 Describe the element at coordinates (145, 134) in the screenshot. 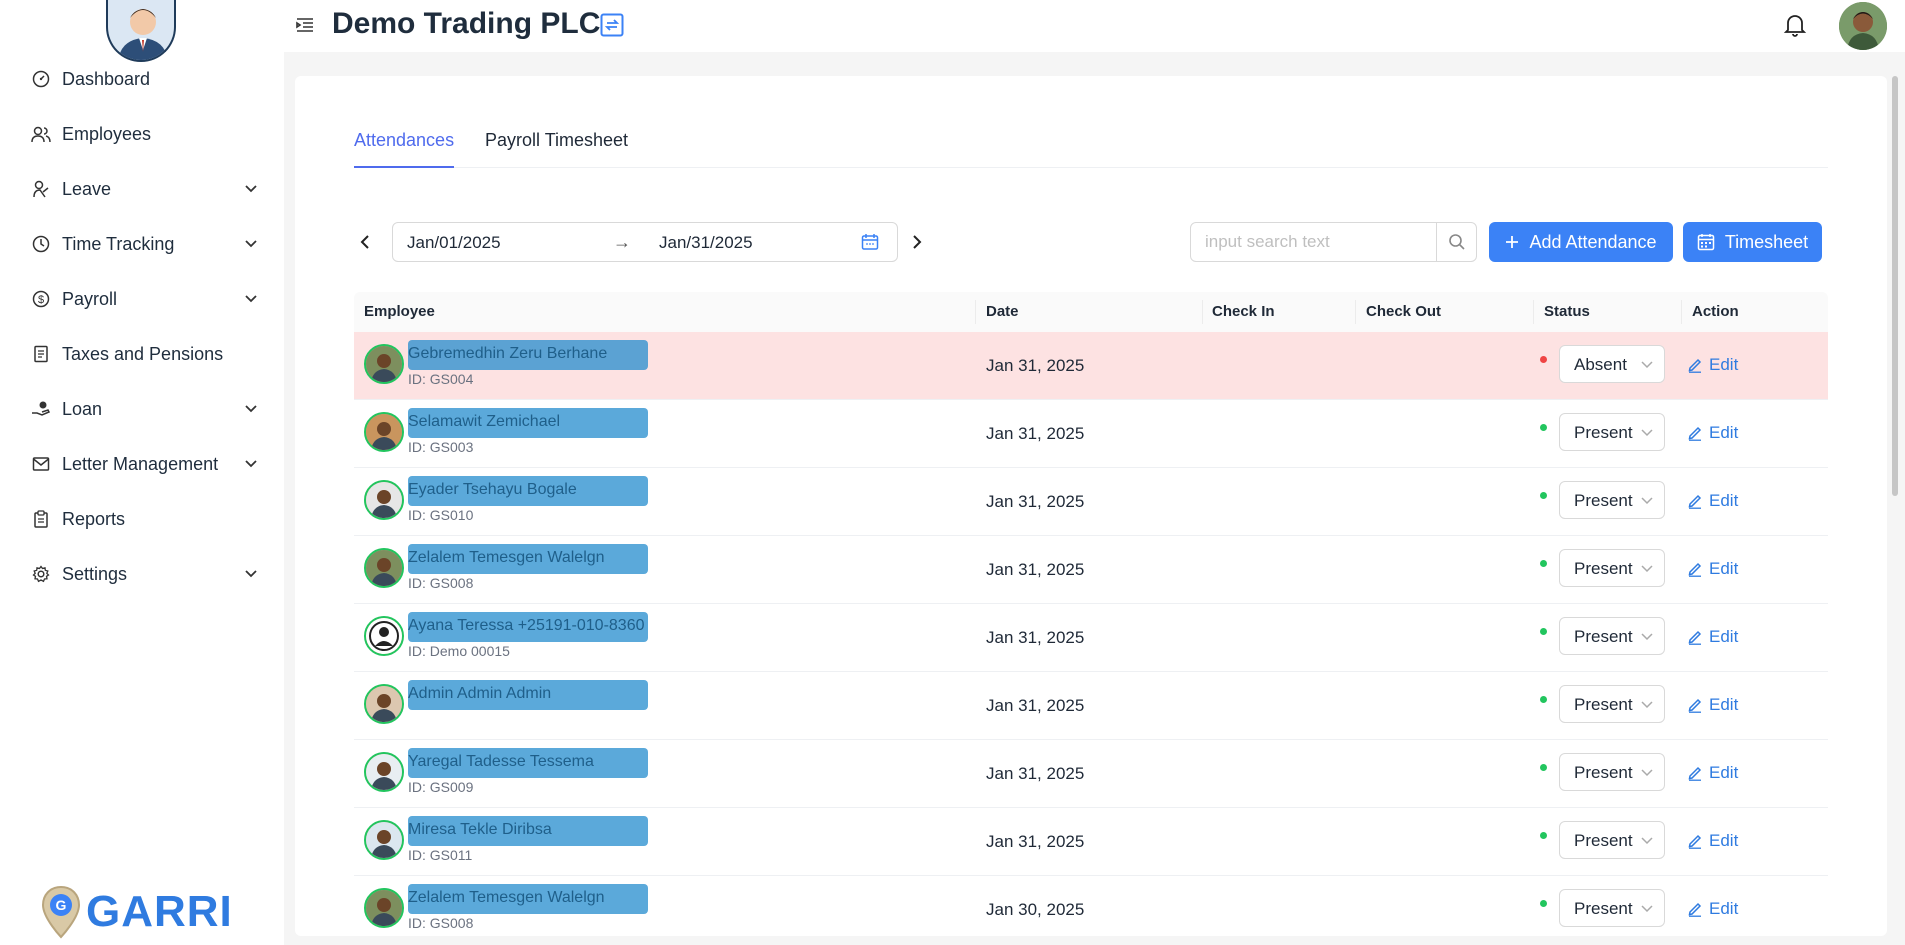

I see `sidebar-item-employees: Employees` at that location.